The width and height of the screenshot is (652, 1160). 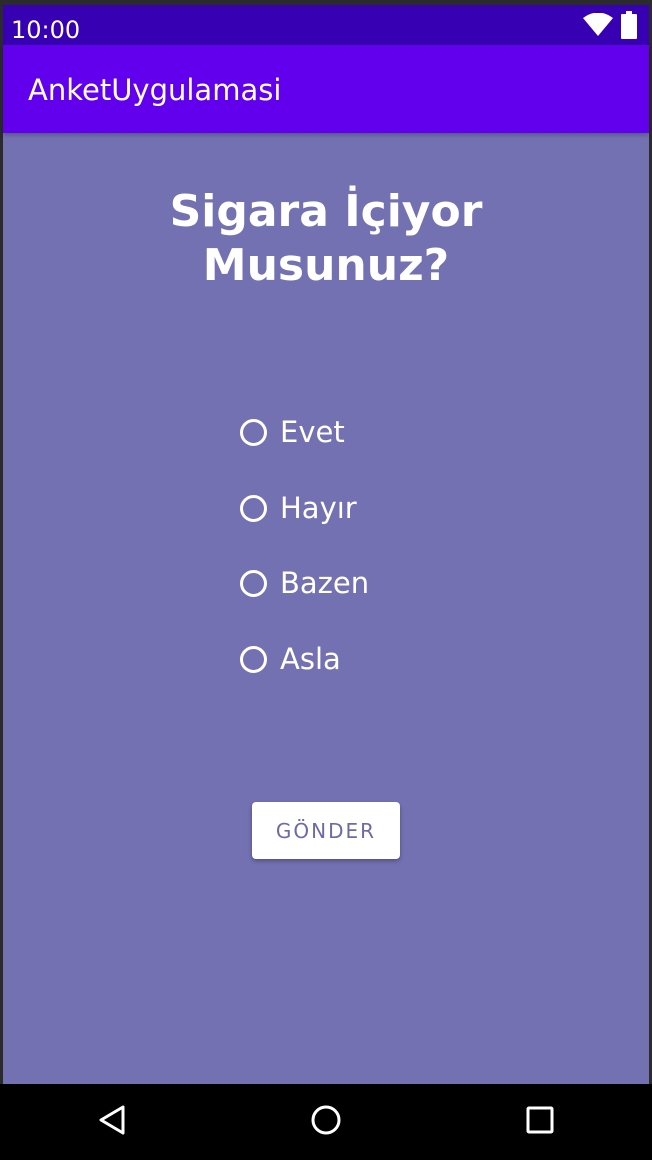 What do you see at coordinates (326, 830) in the screenshot?
I see `submit-button: GÖNDER` at bounding box center [326, 830].